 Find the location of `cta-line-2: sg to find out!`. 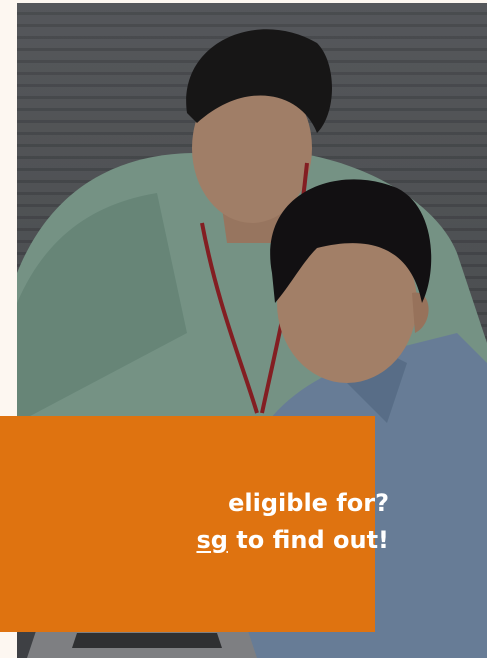

cta-line-2: sg to find out! is located at coordinates (292, 540).